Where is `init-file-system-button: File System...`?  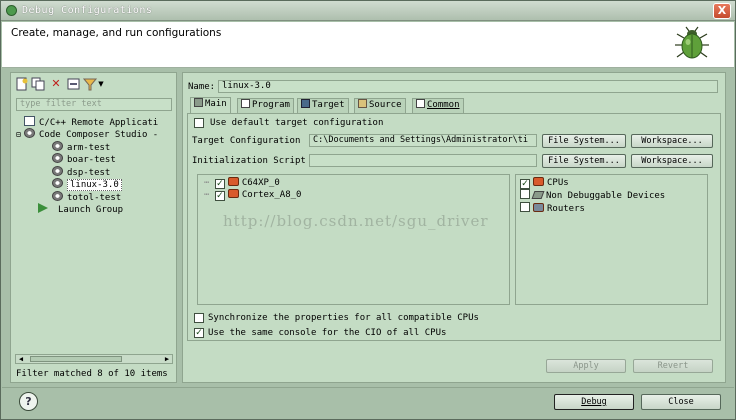
init-file-system-button: File System... is located at coordinates (584, 161).